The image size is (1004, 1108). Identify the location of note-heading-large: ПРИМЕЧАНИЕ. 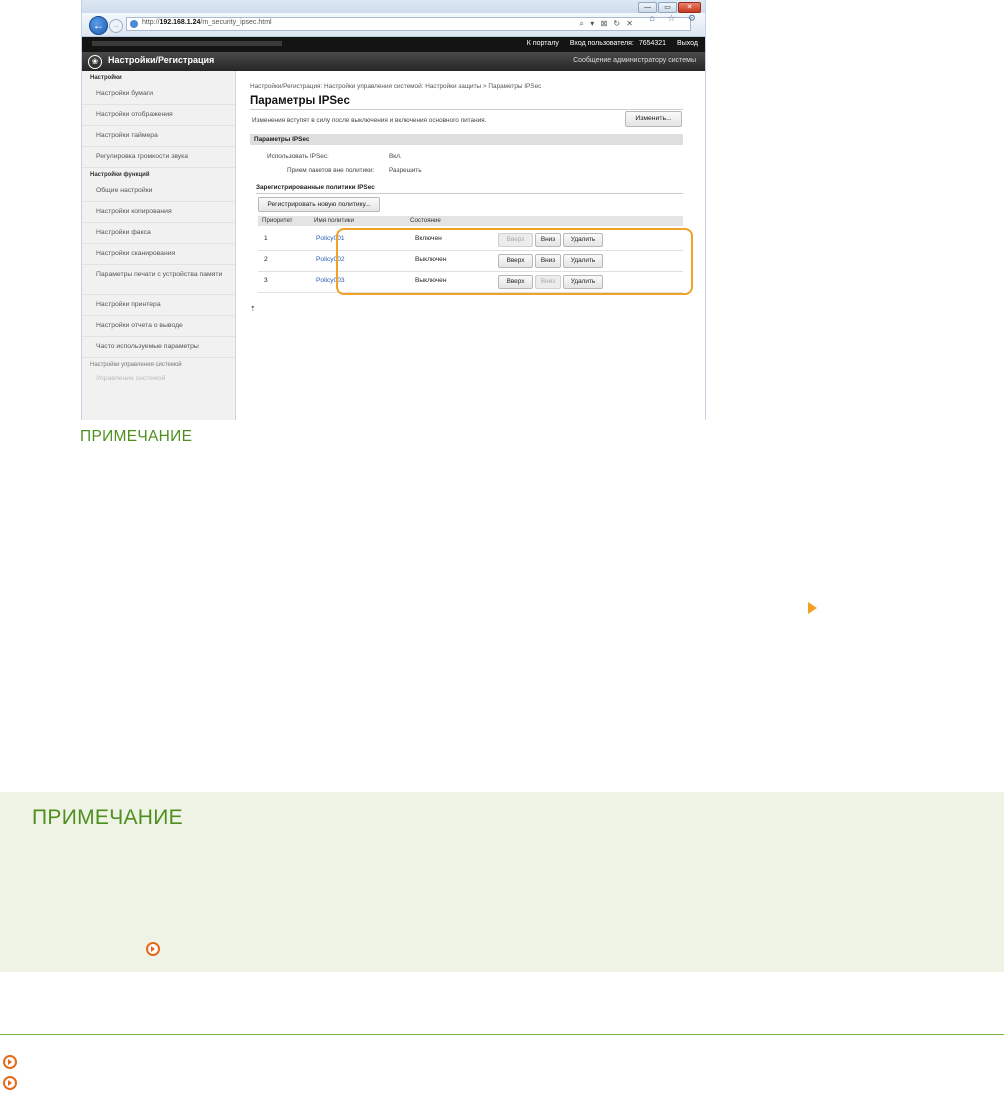
(107, 817).